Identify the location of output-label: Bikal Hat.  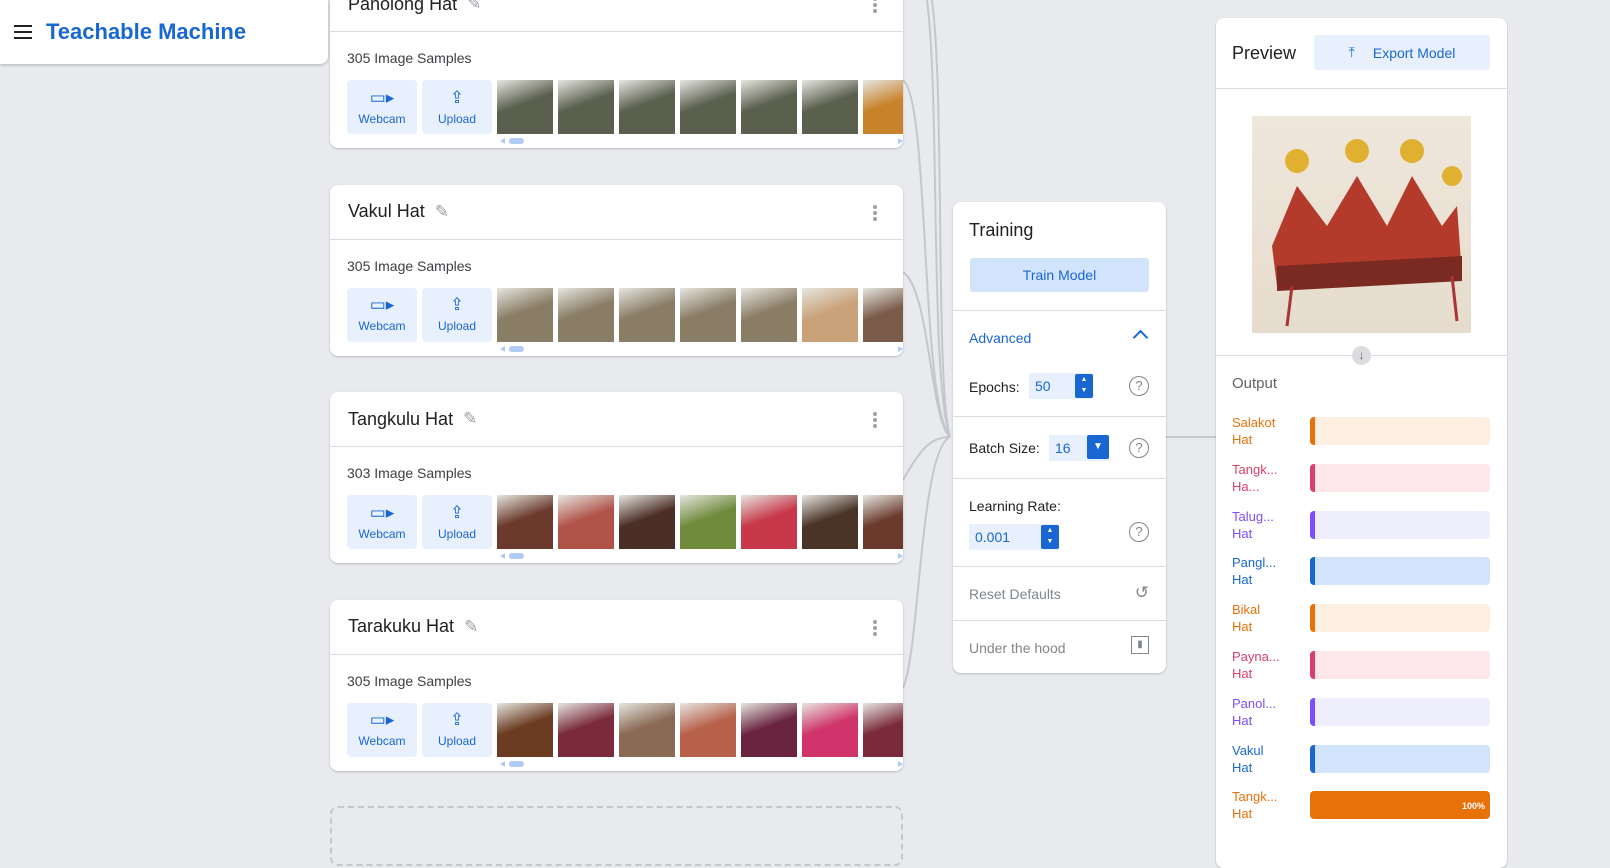
(1246, 618).